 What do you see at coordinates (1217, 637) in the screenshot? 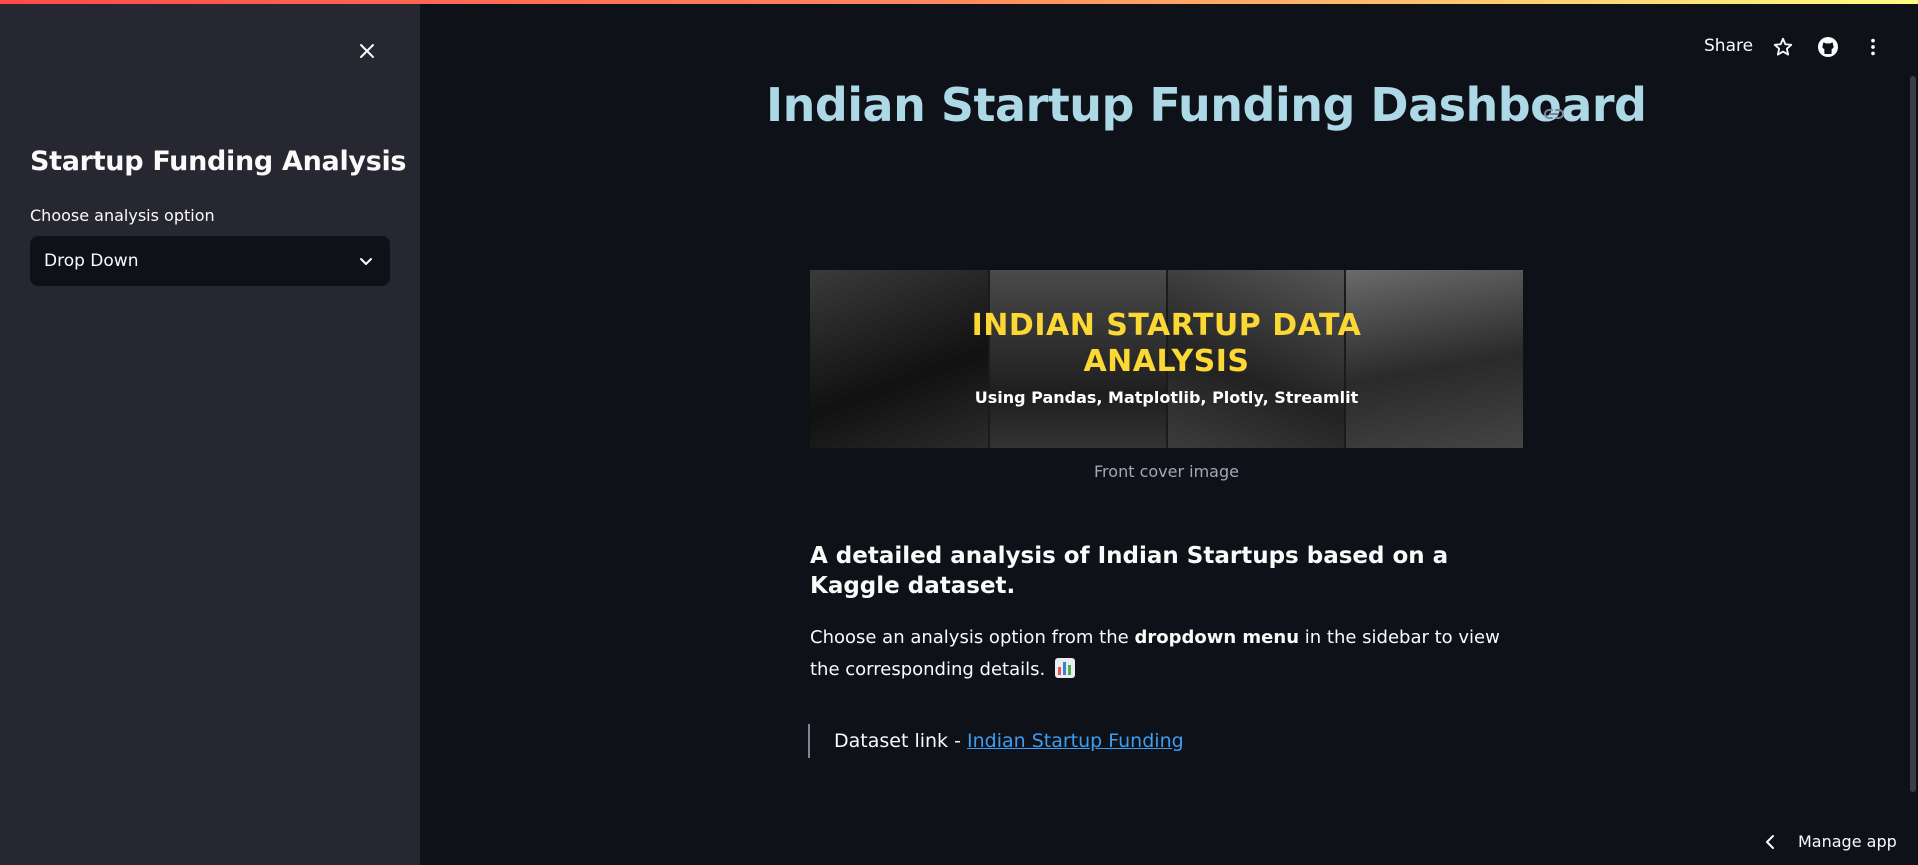
I see `intro-bold-text: dropdown menu` at bounding box center [1217, 637].